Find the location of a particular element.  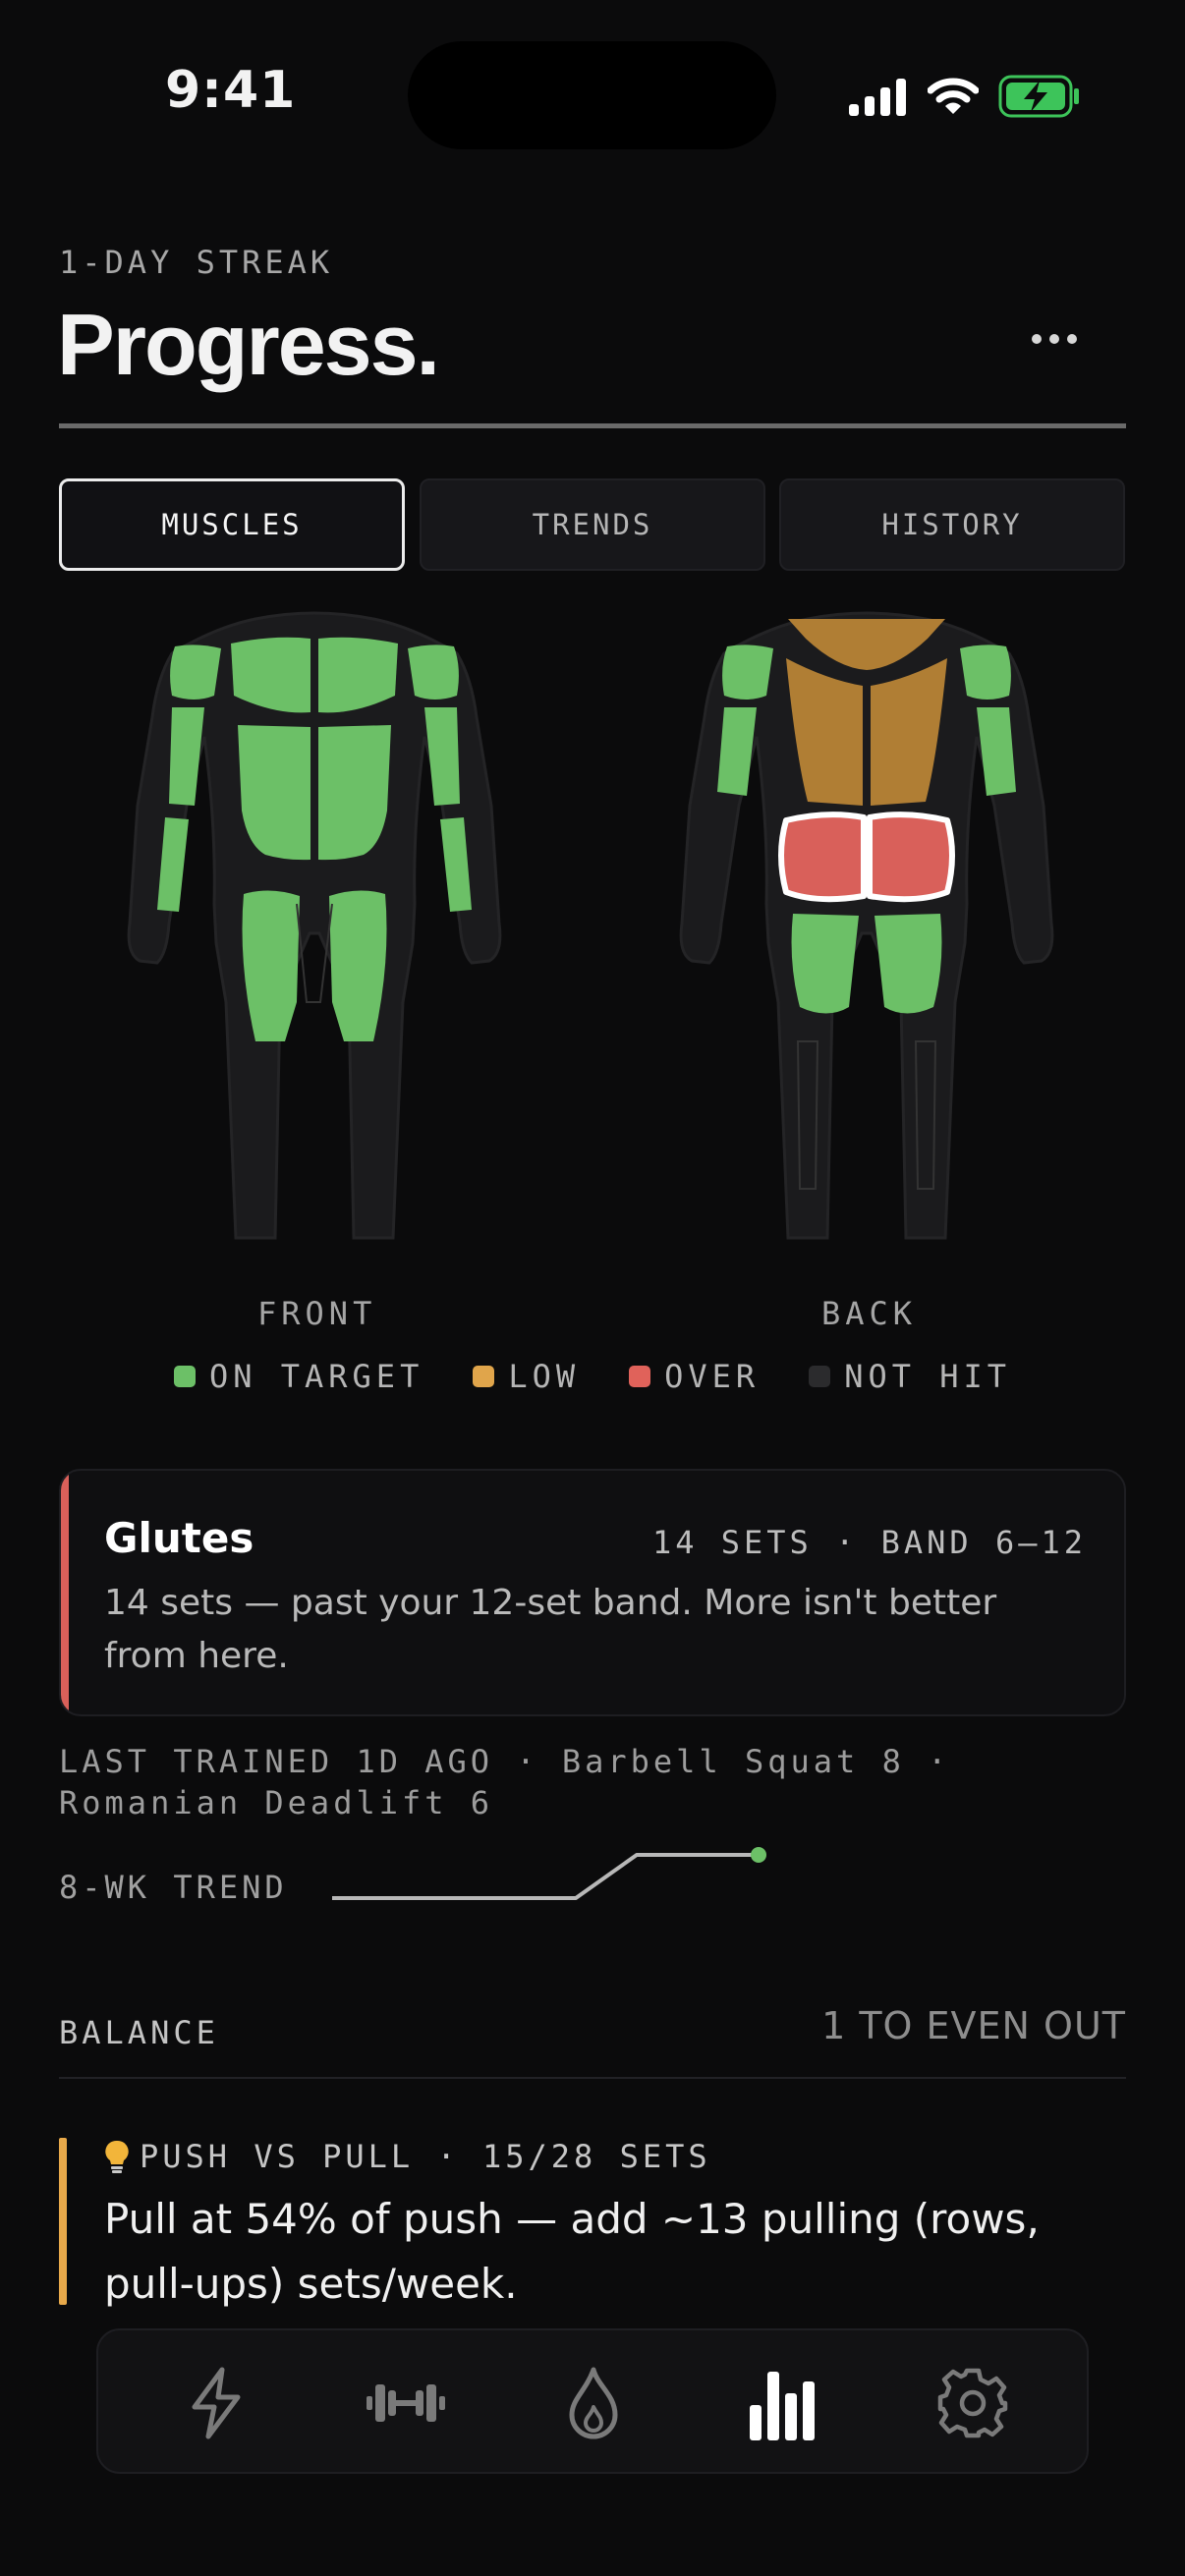

tab-muscles: MUSCLES is located at coordinates (232, 524).